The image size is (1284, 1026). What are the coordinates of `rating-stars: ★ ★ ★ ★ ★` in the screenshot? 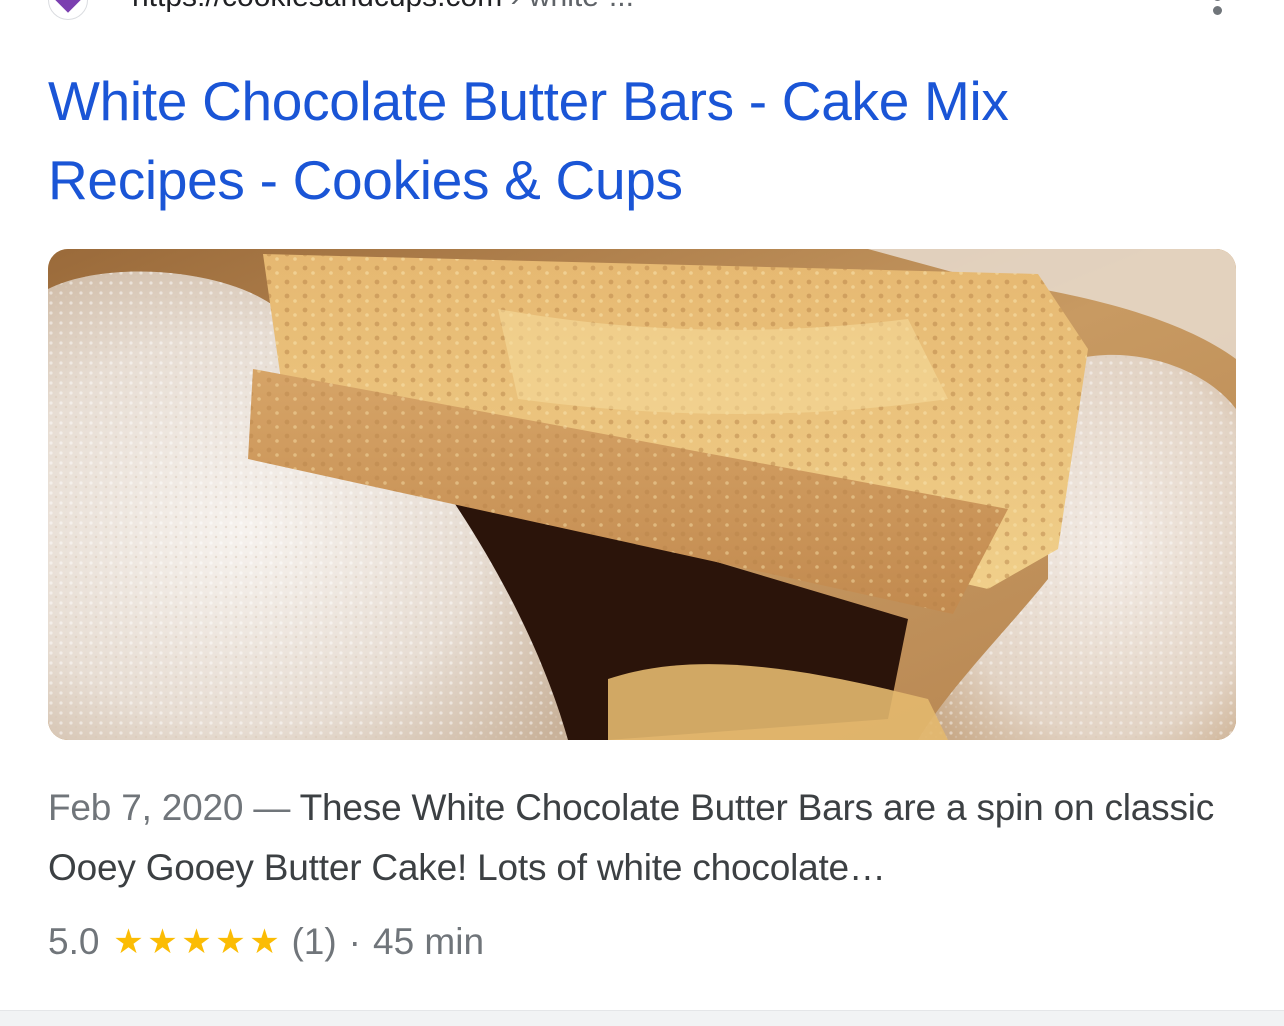 It's located at (196, 942).